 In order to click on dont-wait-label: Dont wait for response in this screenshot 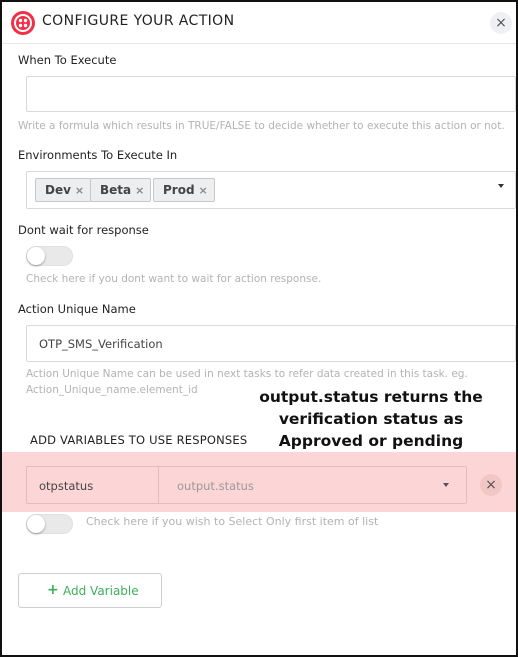, I will do `click(83, 230)`.